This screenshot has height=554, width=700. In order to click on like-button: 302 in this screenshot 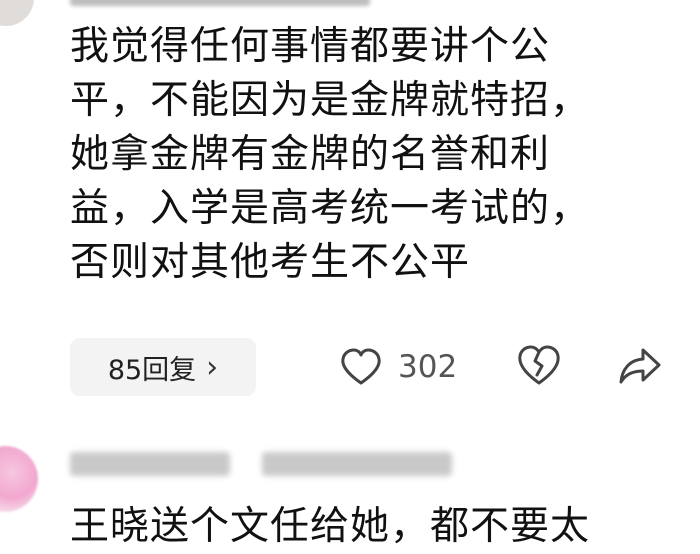, I will do `click(398, 367)`.